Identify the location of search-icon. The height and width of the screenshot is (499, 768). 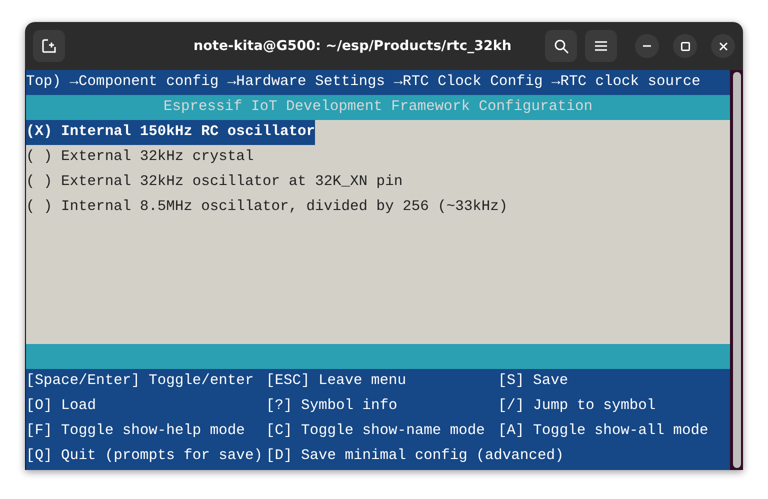
(561, 46).